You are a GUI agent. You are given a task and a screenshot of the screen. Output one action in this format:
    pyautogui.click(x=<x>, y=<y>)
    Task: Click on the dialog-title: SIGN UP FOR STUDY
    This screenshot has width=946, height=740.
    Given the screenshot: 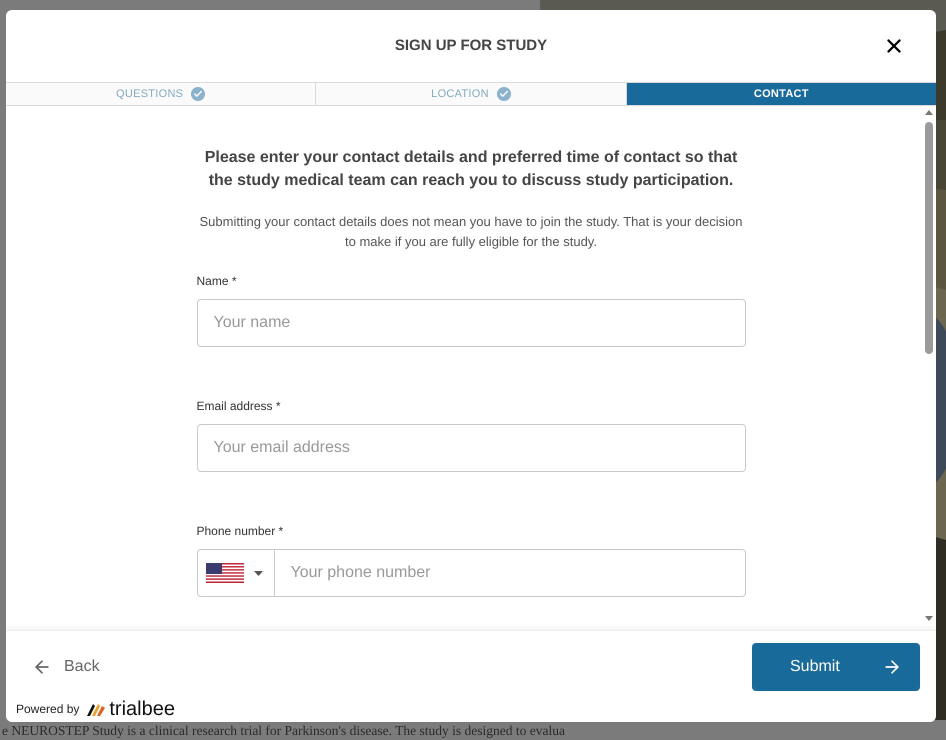 What is the action you would take?
    pyautogui.click(x=471, y=46)
    